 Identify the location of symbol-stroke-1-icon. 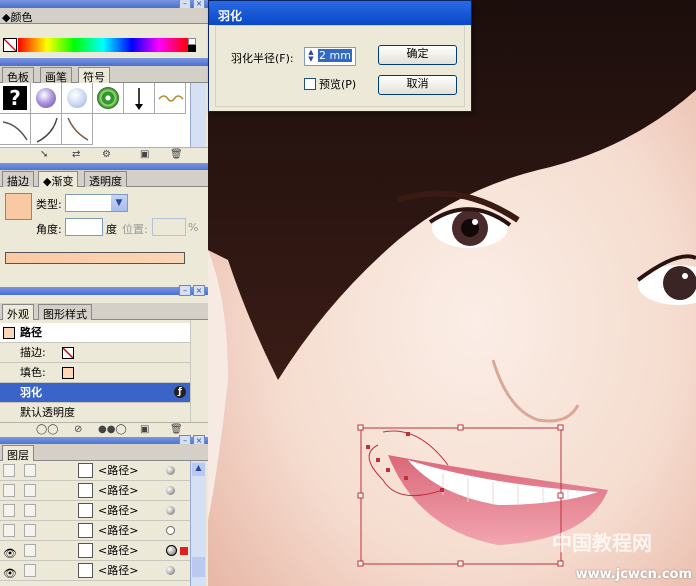
(15, 129).